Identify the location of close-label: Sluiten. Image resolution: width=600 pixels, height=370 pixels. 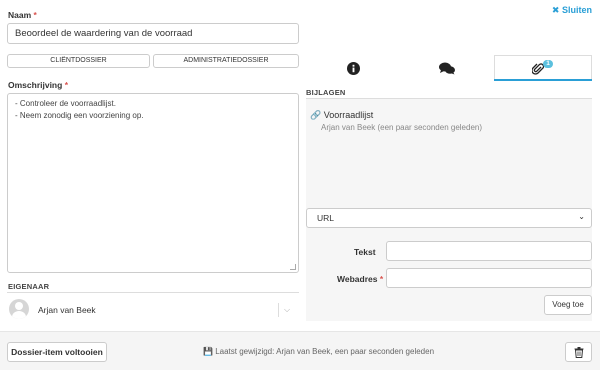
(576, 10).